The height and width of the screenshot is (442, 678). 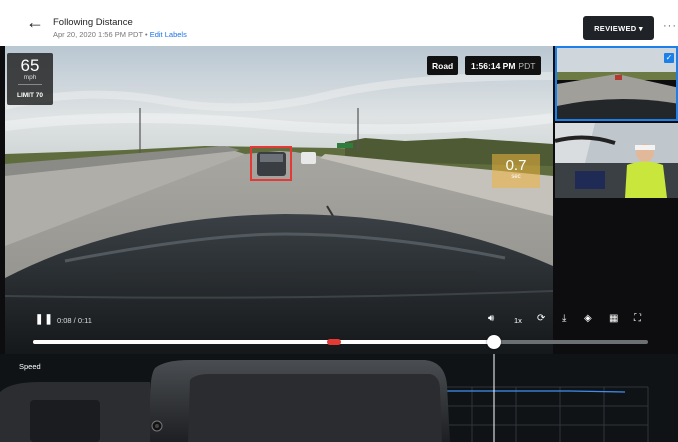 I want to click on event-marker, so click(x=334, y=342).